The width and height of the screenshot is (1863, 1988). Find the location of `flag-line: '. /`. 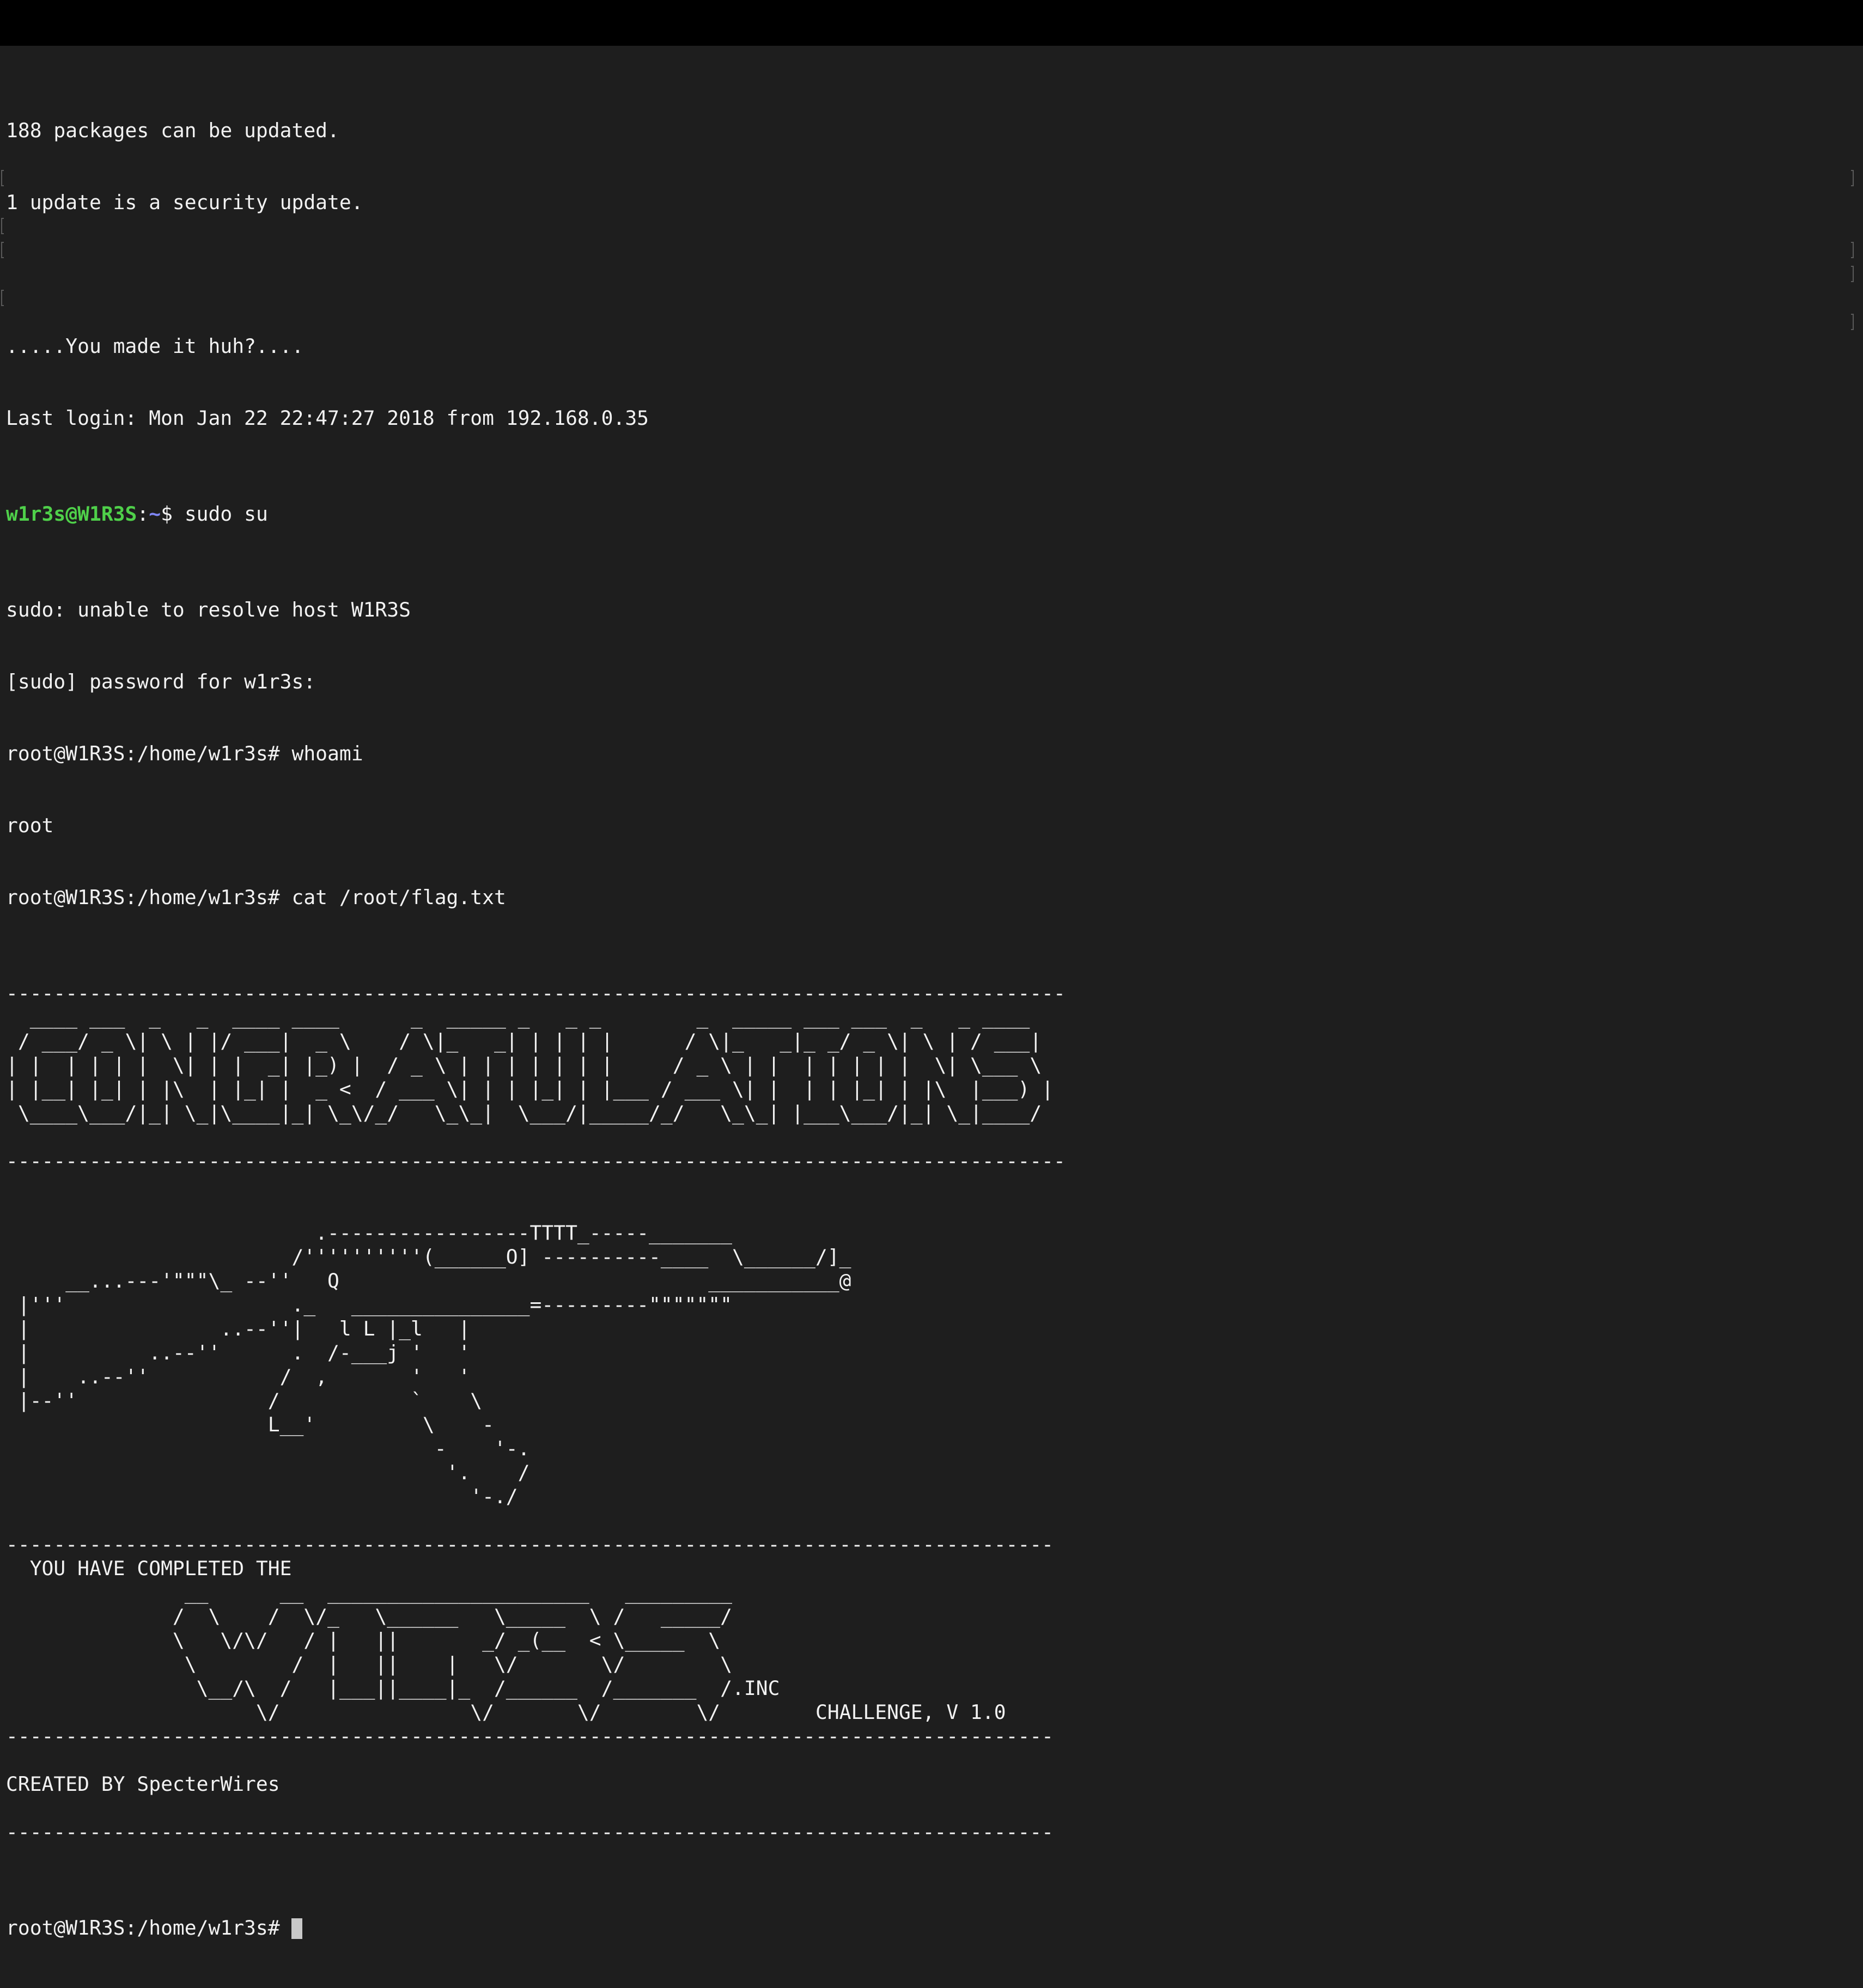

flag-line: '. / is located at coordinates (268, 1473).